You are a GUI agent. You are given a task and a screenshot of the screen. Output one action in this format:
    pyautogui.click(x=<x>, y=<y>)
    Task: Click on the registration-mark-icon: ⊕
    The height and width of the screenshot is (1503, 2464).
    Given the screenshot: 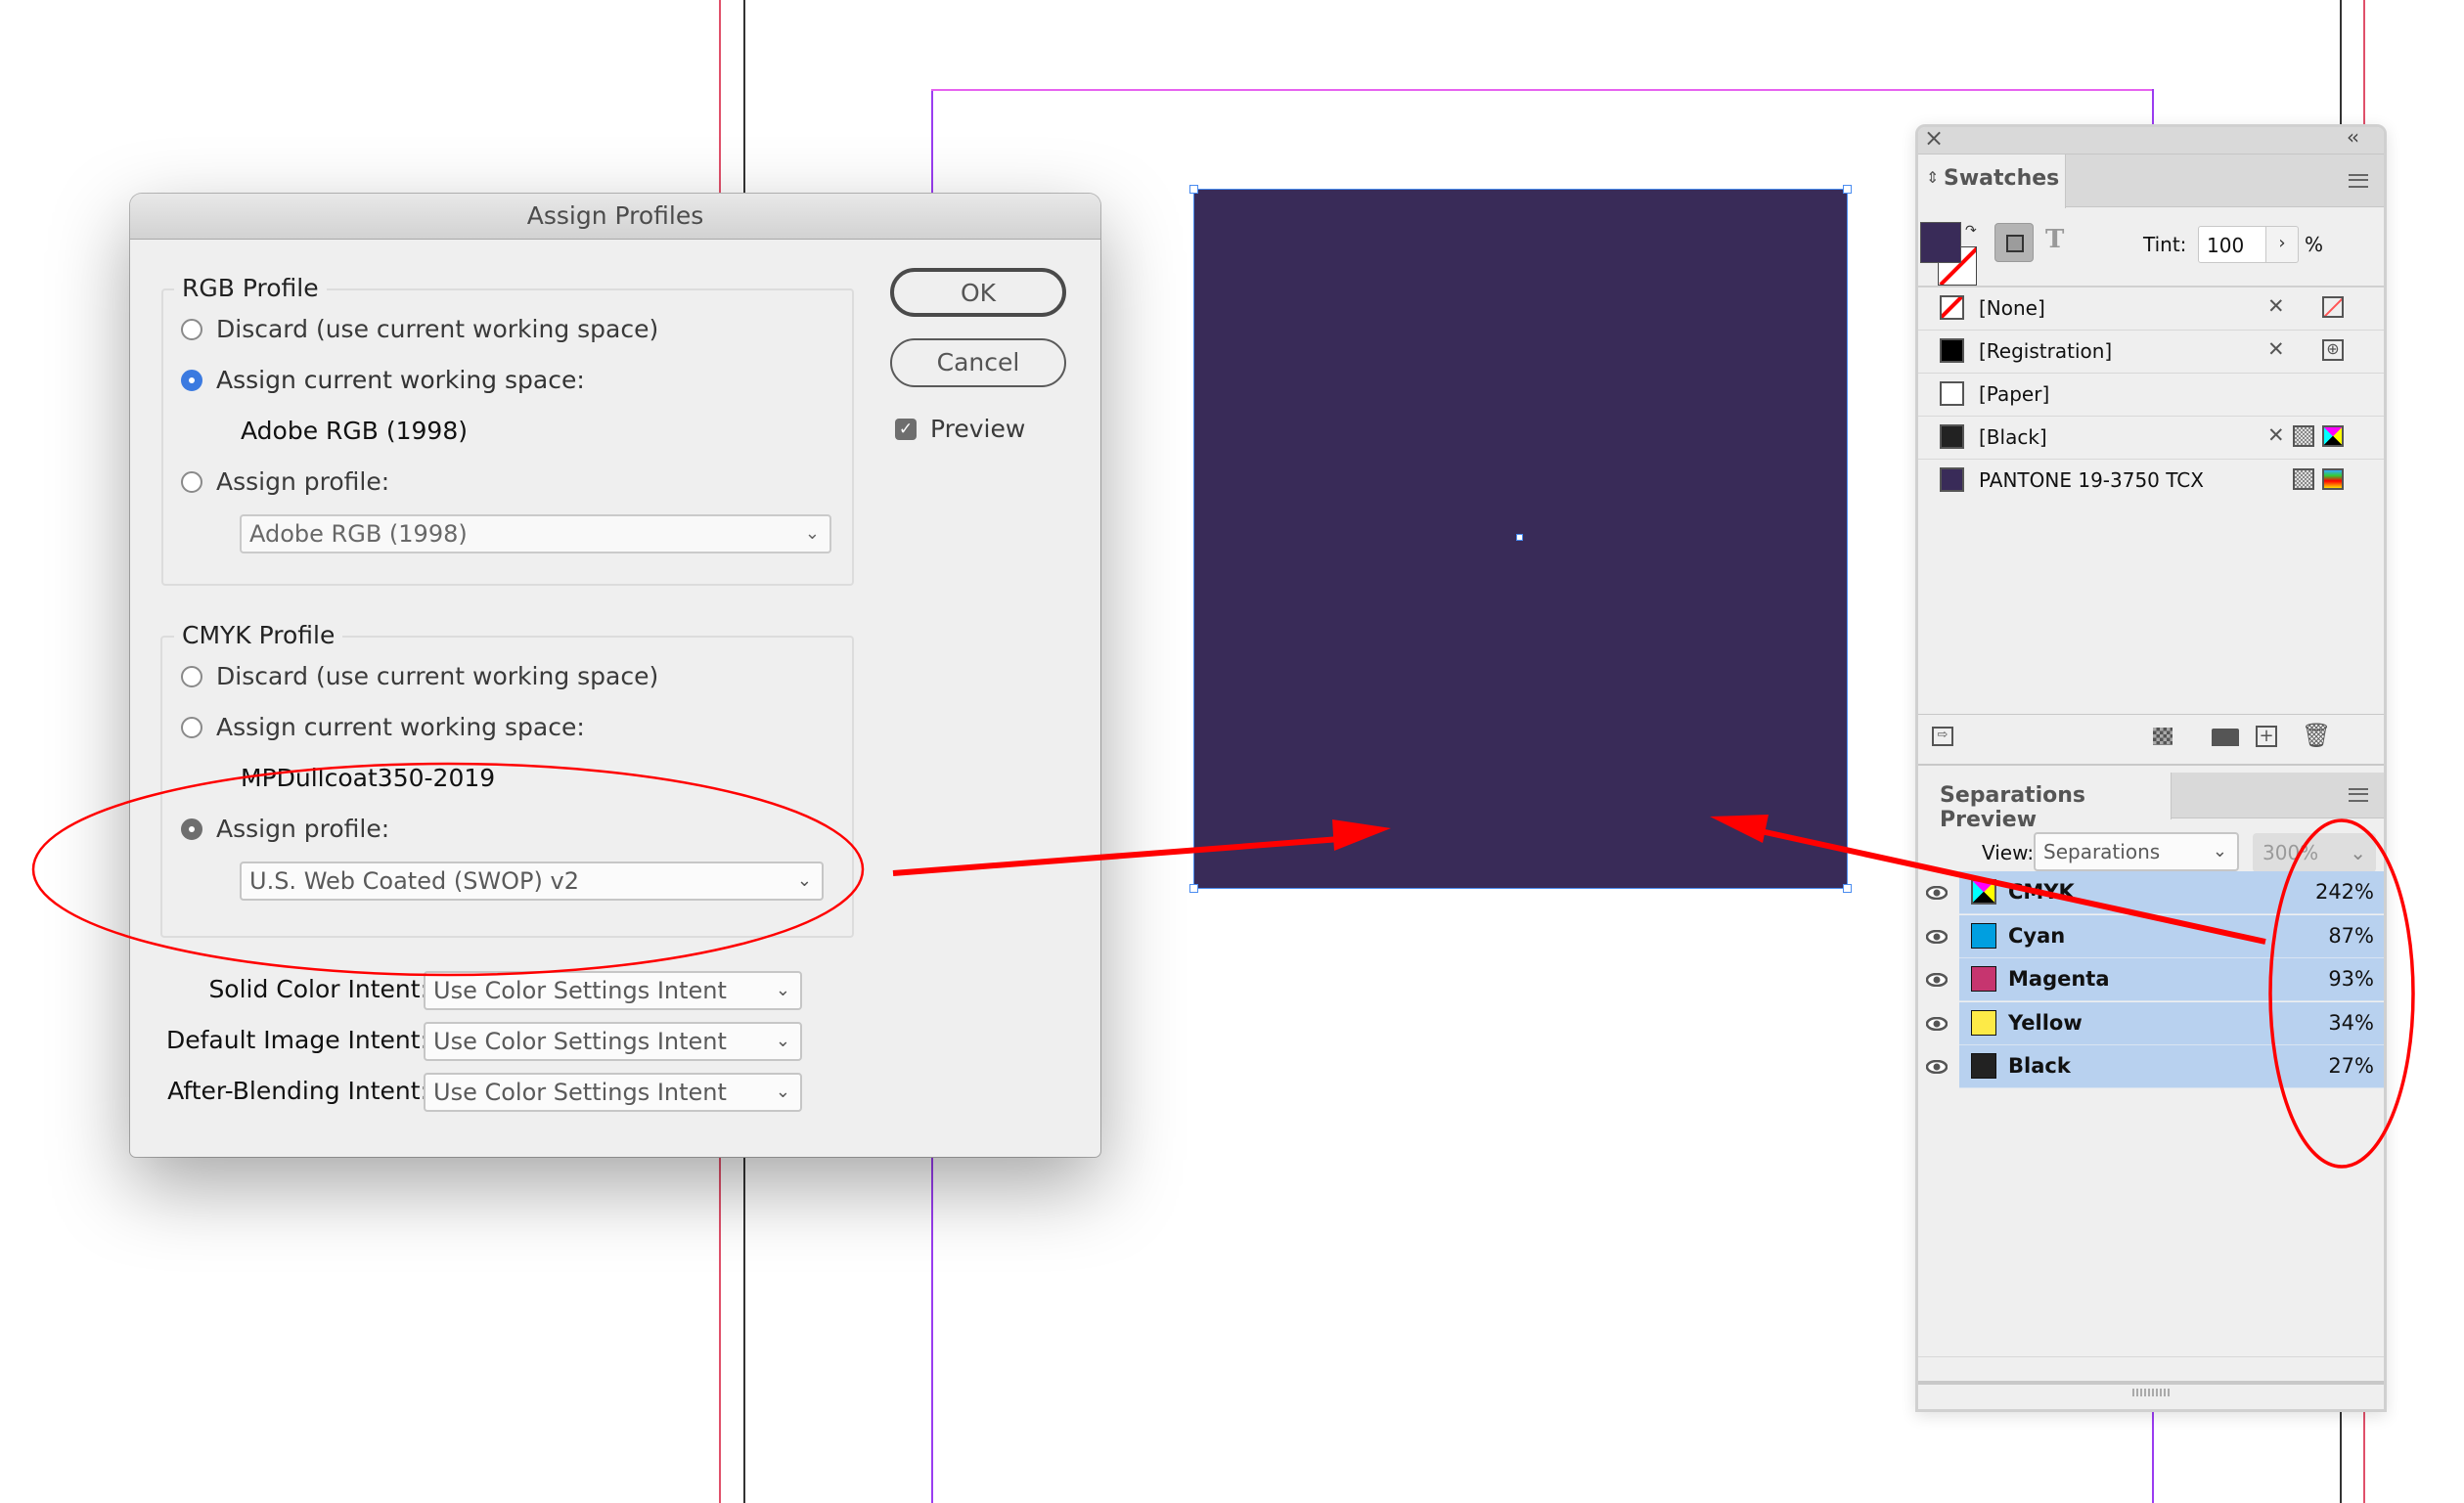 What is the action you would take?
    pyautogui.click(x=2333, y=350)
    